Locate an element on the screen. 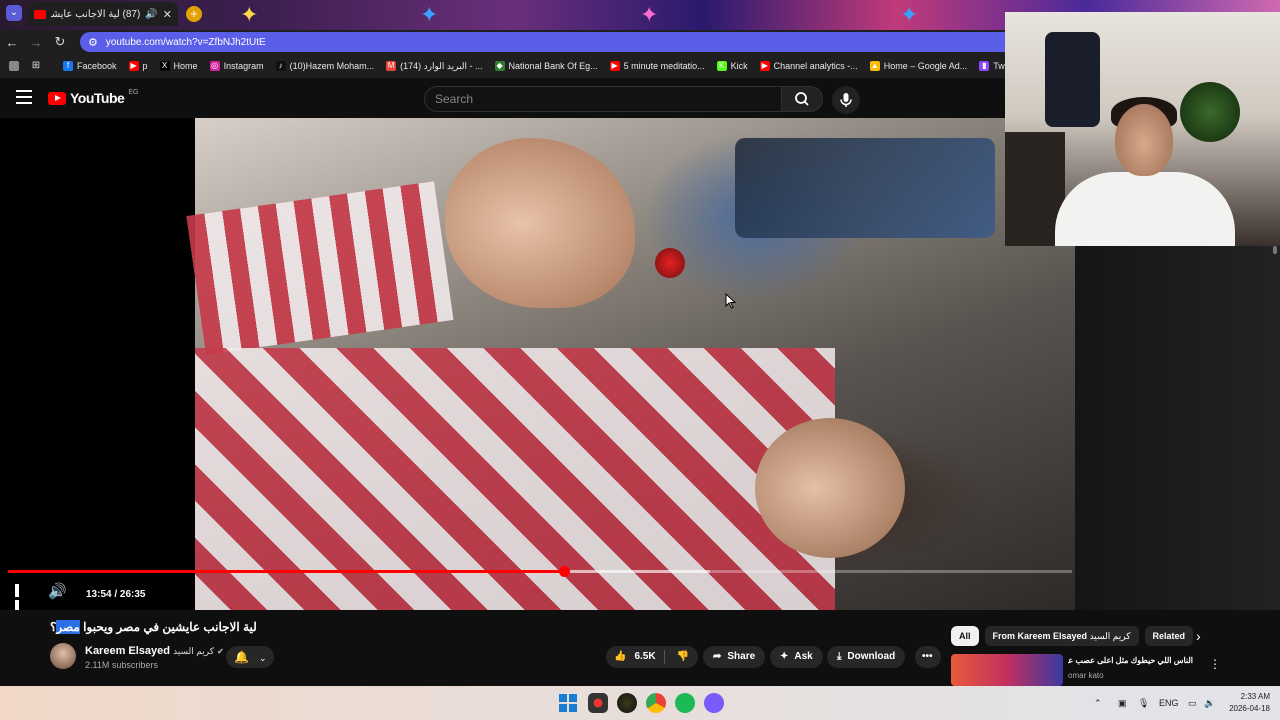 This screenshot has height=720, width=1280. volume-button: 🔊 is located at coordinates (57, 592).